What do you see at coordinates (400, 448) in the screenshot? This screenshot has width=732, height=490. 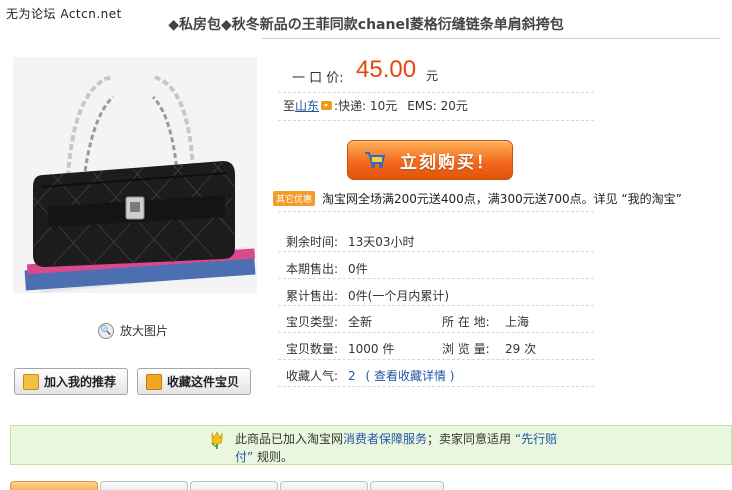 I see `guarantee-text: 此商品已加入淘宝网消费者保障服务；卖家同意适用 “先行赔付” 规则。` at bounding box center [400, 448].